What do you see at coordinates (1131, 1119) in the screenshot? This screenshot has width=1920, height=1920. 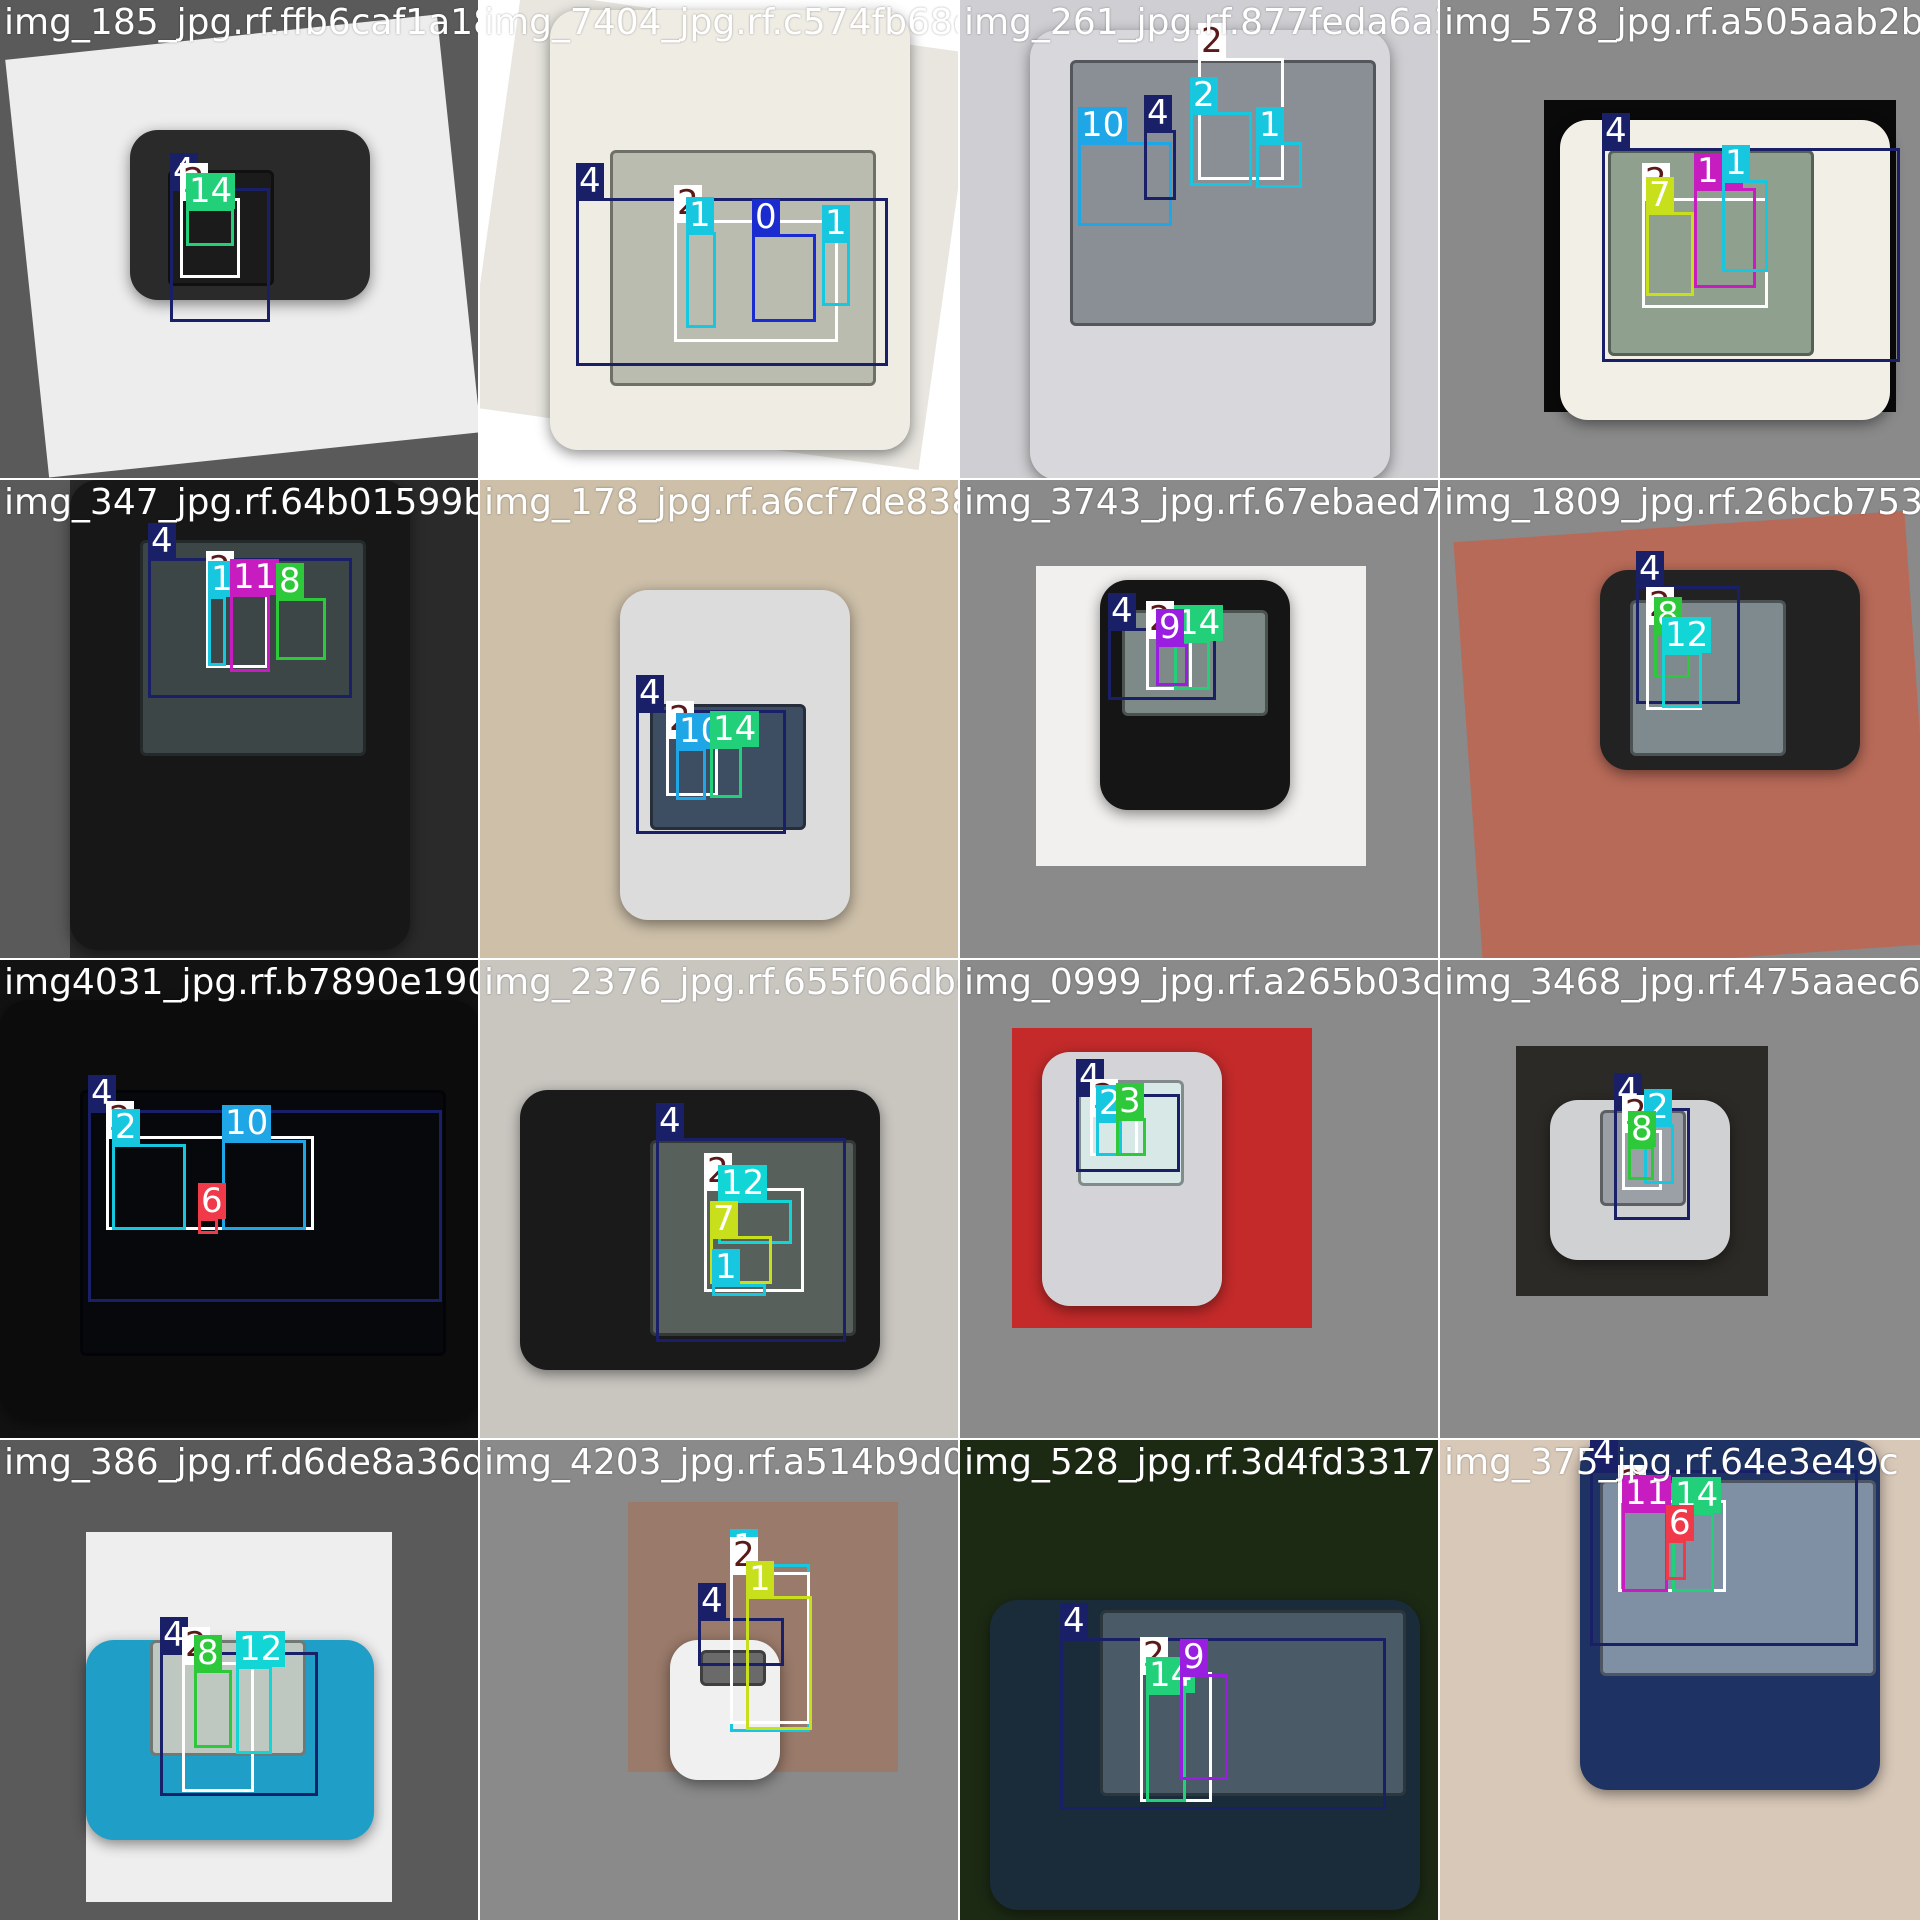 I see `detection-box: 3` at bounding box center [1131, 1119].